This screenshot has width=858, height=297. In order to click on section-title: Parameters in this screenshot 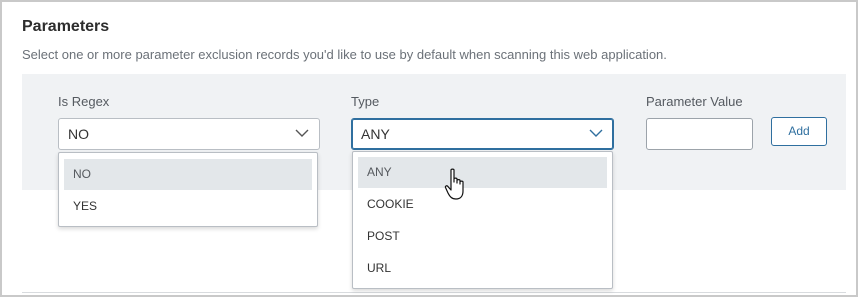, I will do `click(66, 26)`.